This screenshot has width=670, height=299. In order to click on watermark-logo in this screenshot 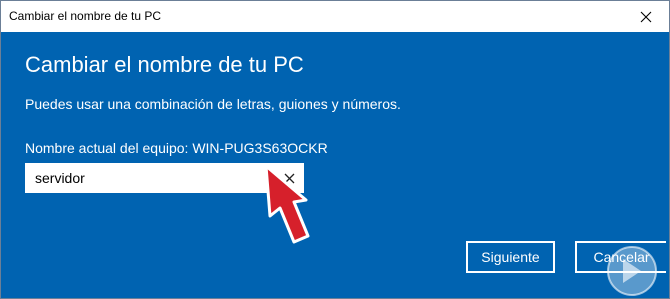, I will do `click(632, 271)`.